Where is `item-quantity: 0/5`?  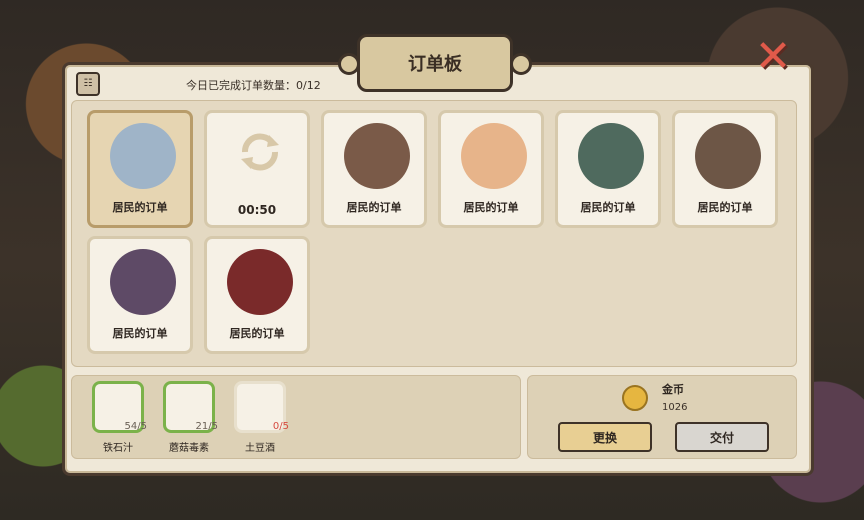
item-quantity: 0/5 is located at coordinates (280, 426).